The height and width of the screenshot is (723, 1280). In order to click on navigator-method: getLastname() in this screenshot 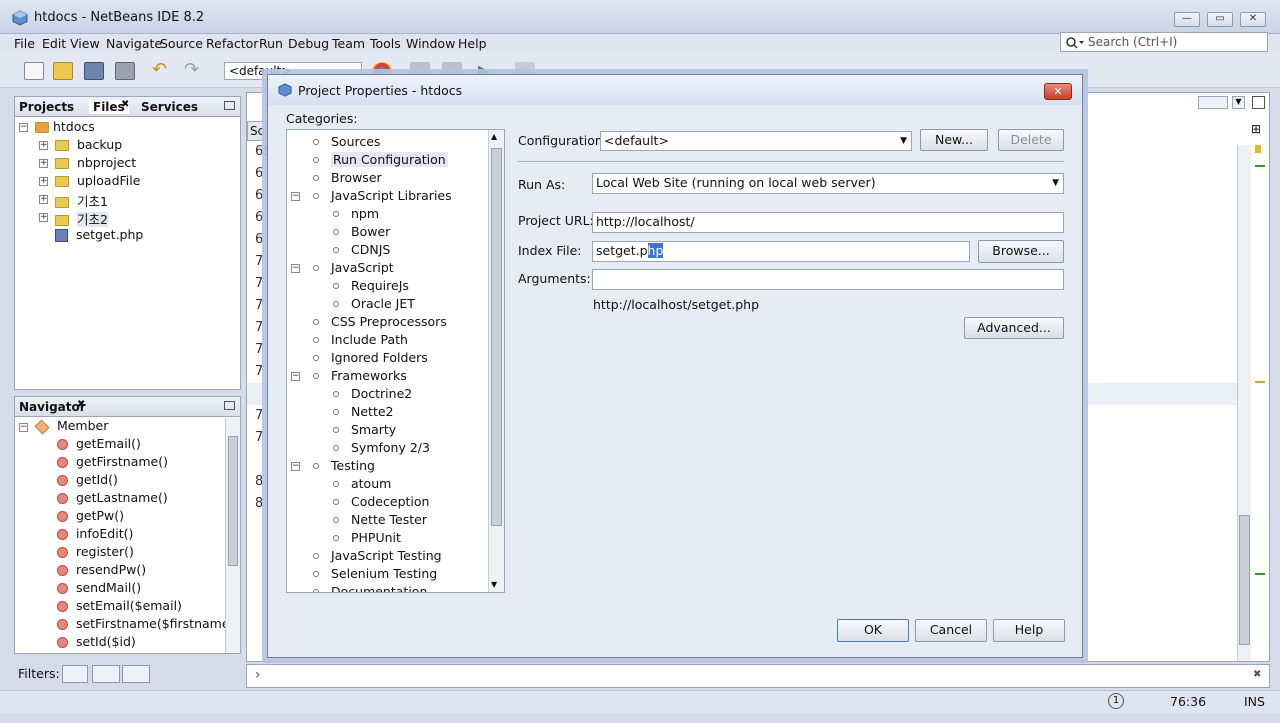, I will do `click(112, 497)`.